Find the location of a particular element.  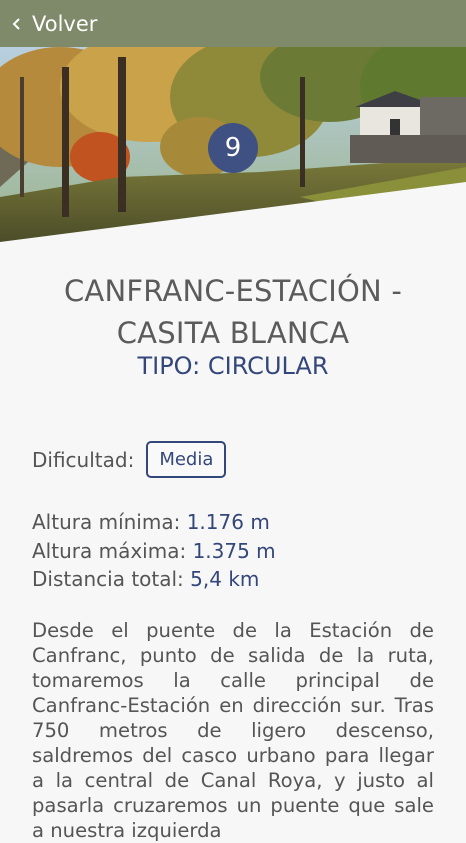

total-distance-row: Distancia total: 5,4 km is located at coordinates (154, 579).